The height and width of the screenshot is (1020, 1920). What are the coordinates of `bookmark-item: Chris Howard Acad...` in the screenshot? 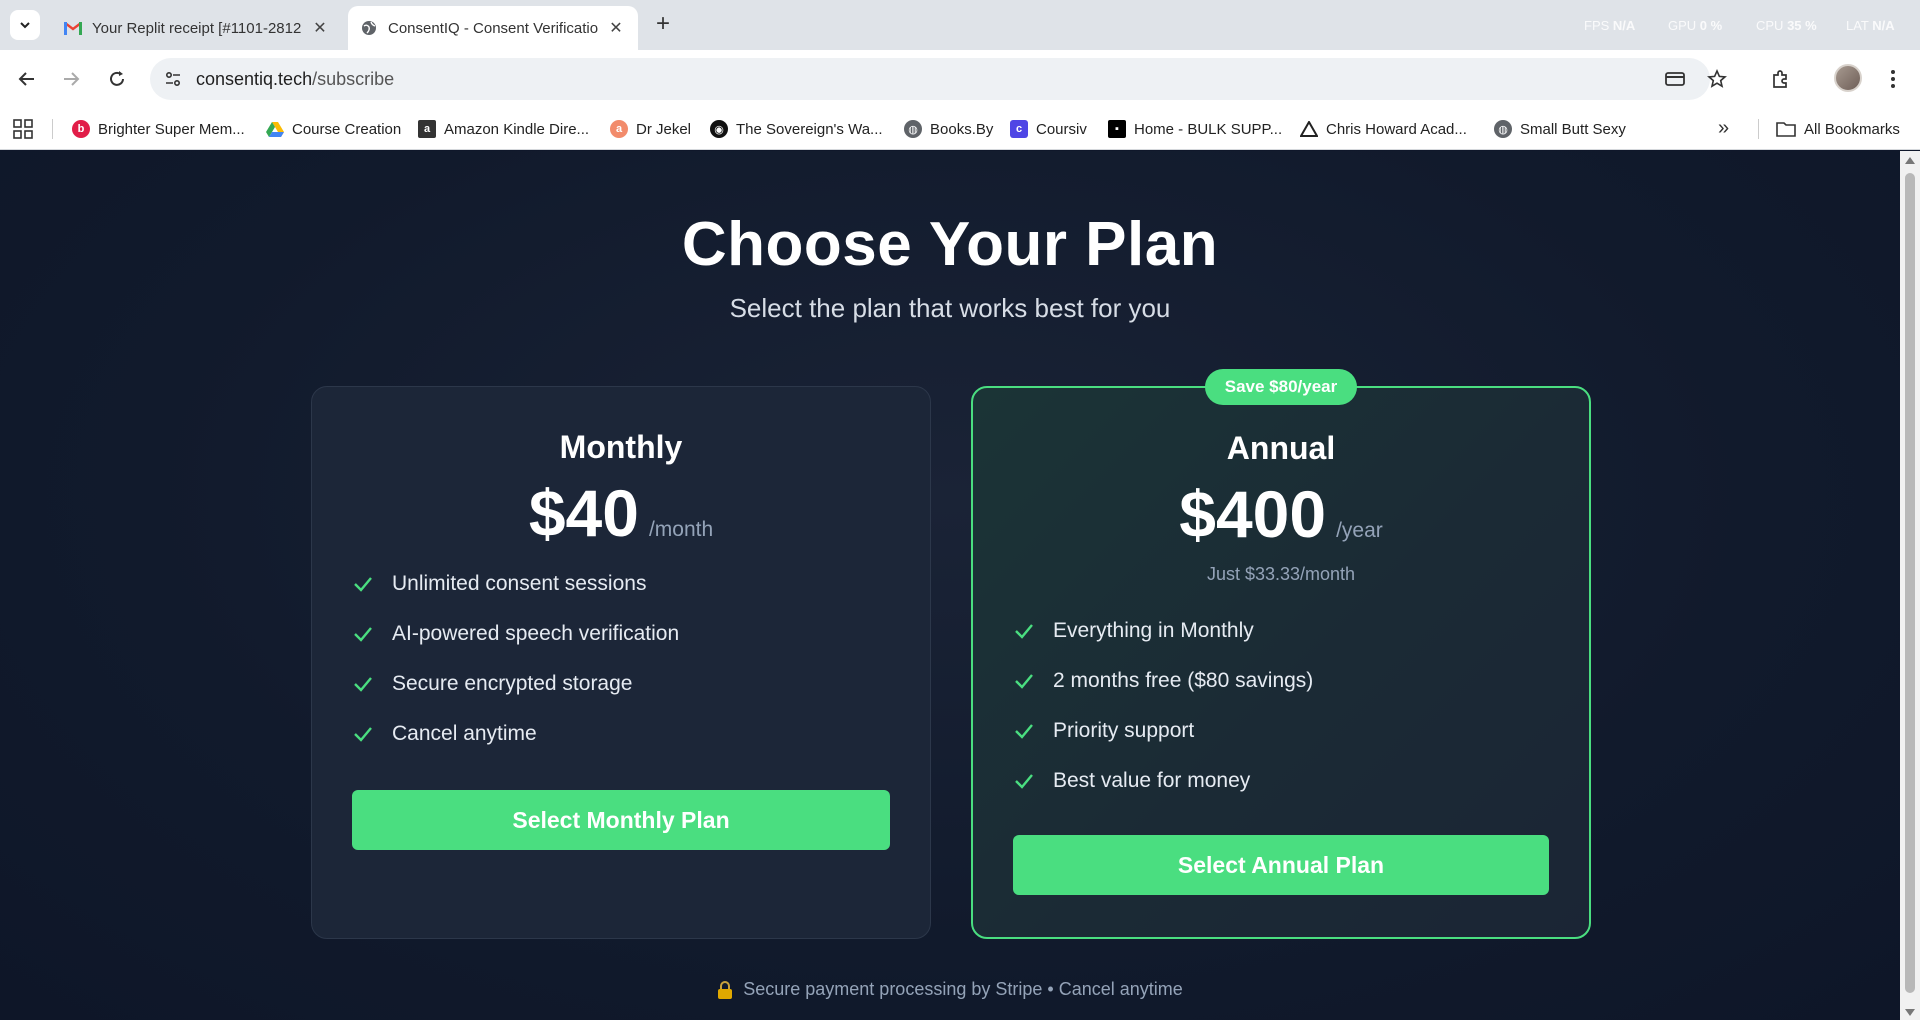 It's located at (1383, 129).